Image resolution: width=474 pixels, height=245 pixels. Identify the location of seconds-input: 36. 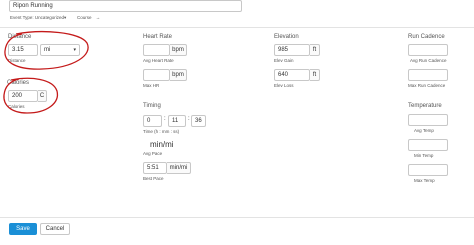
(198, 121).